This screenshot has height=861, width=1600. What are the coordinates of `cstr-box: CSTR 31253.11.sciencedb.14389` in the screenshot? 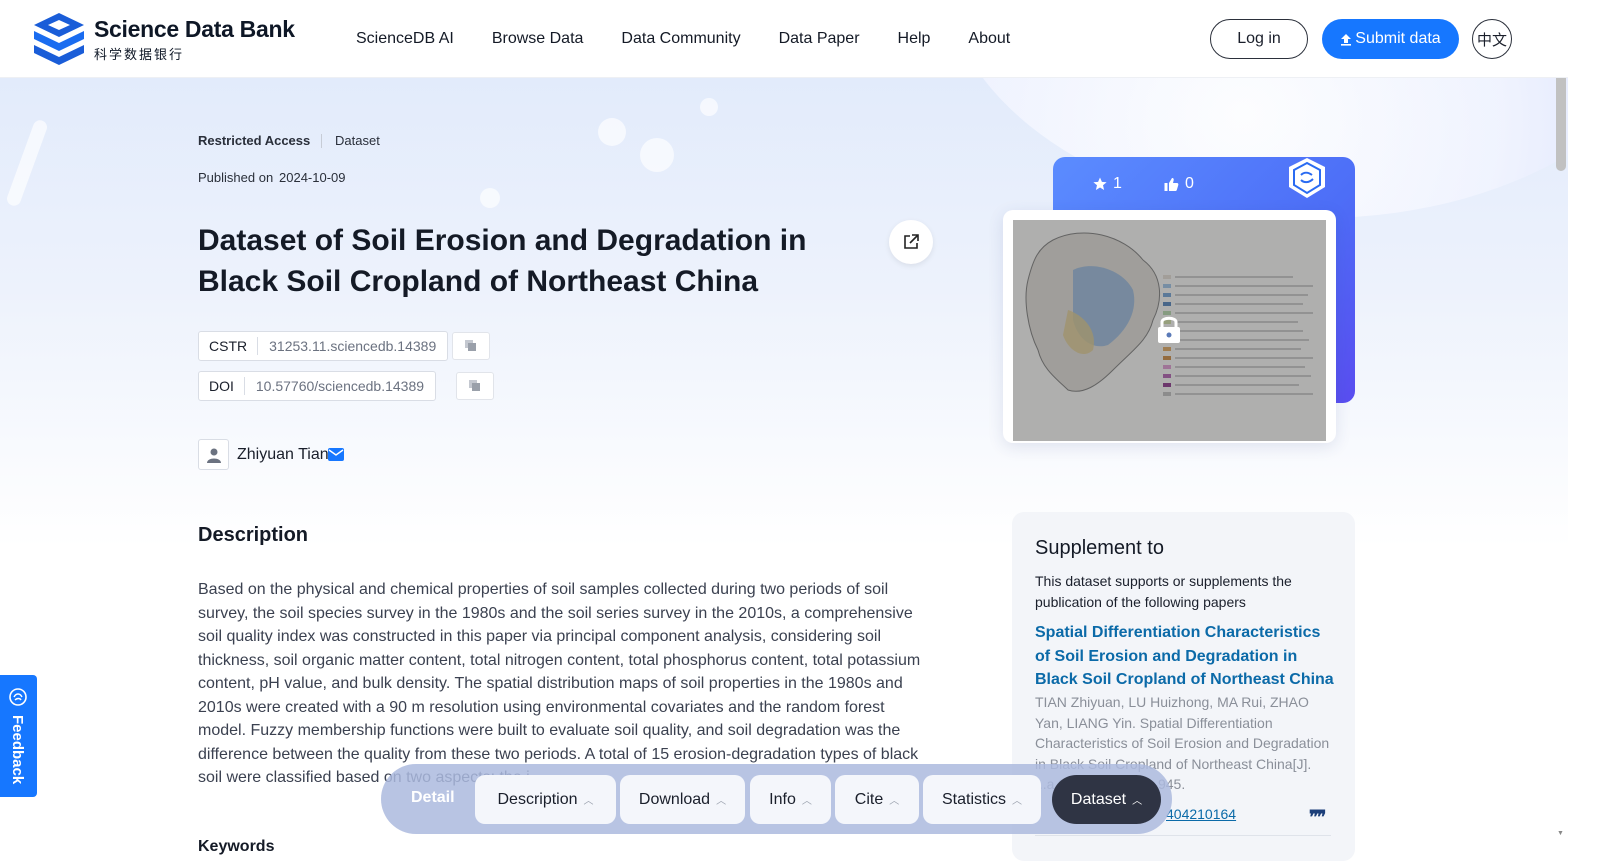 It's located at (323, 346).